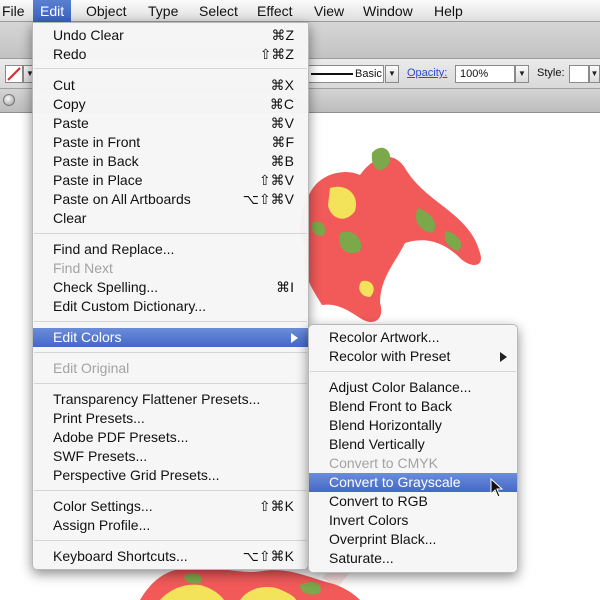 This screenshot has width=600, height=600. Describe the element at coordinates (9, 100) in the screenshot. I see `close-document-icon` at that location.